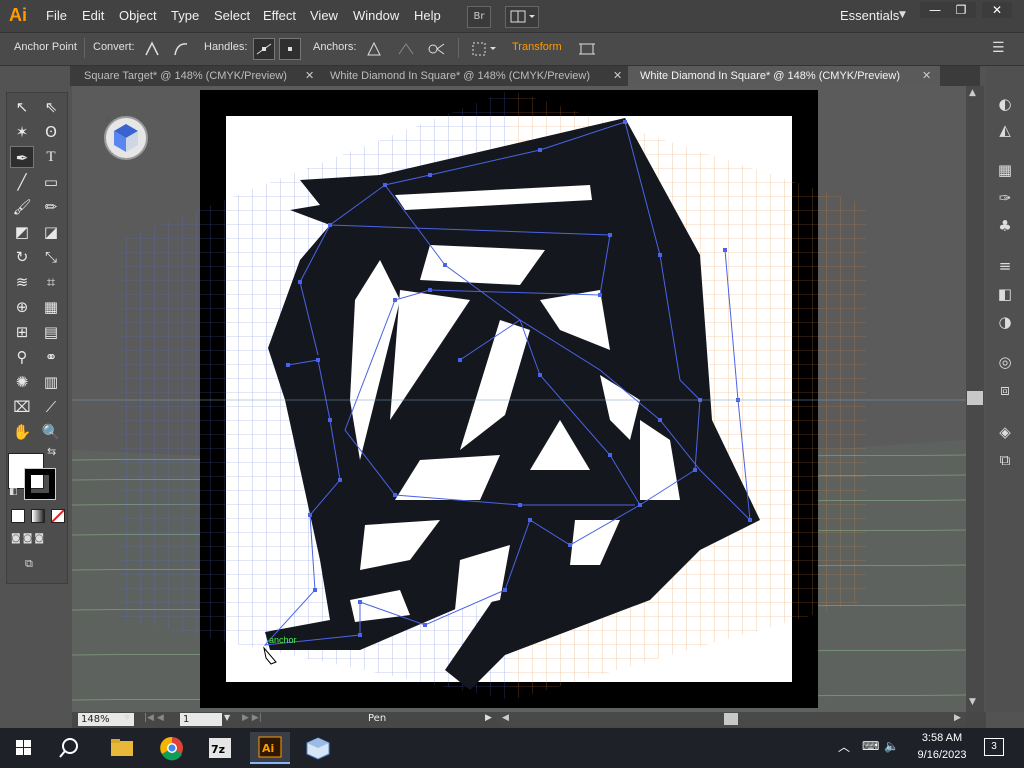 Image resolution: width=1024 pixels, height=768 pixels. Describe the element at coordinates (406, 49) in the screenshot. I see `connect-anchors-button` at that location.